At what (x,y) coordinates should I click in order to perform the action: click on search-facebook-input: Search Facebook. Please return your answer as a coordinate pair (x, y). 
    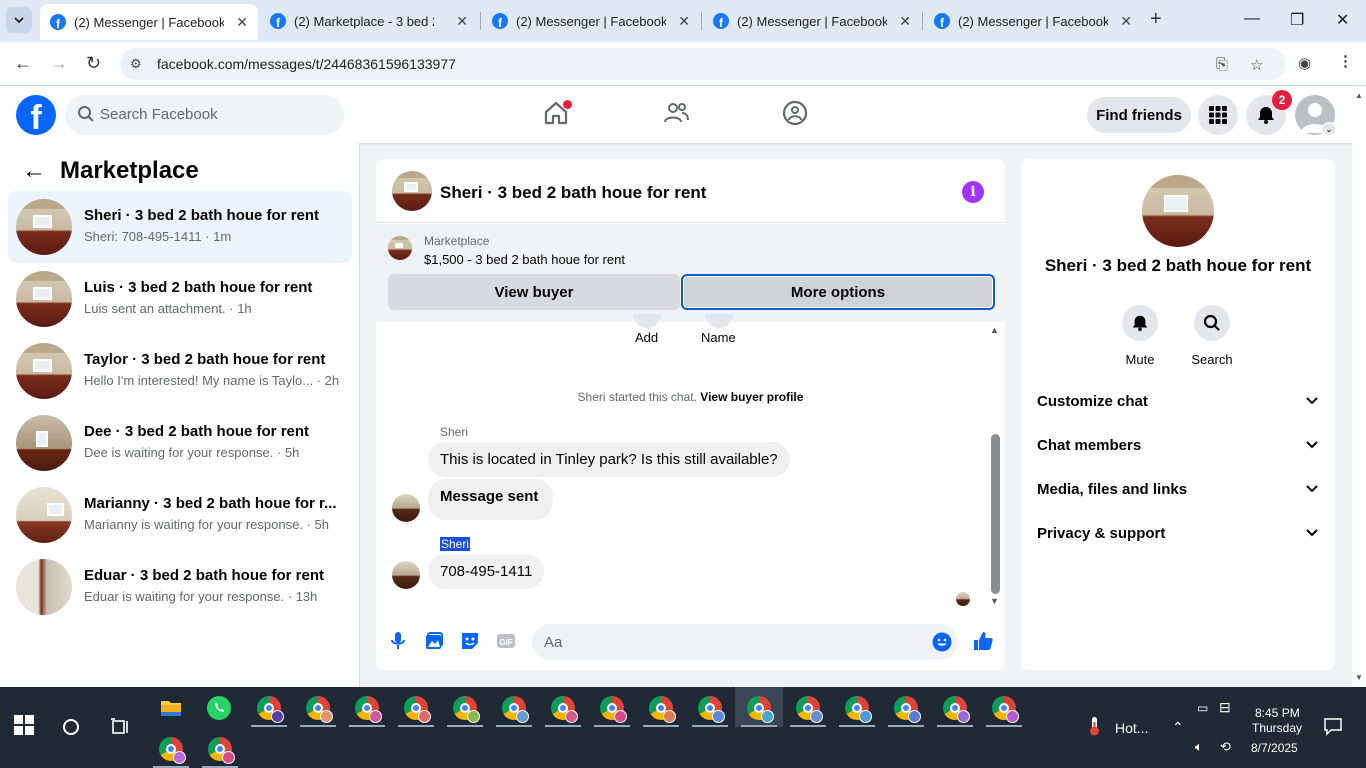
    Looking at the image, I should click on (204, 115).